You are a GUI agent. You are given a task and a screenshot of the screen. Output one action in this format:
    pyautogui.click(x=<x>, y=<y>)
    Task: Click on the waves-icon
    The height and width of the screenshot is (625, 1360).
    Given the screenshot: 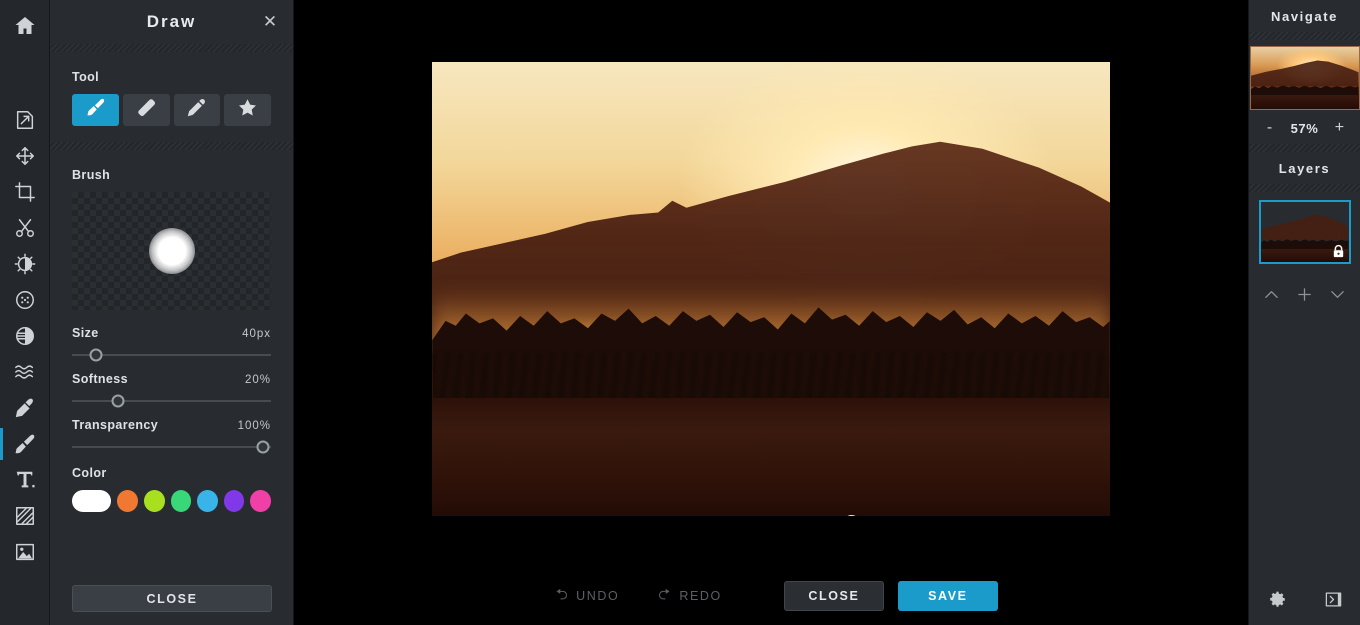 What is the action you would take?
    pyautogui.click(x=25, y=372)
    